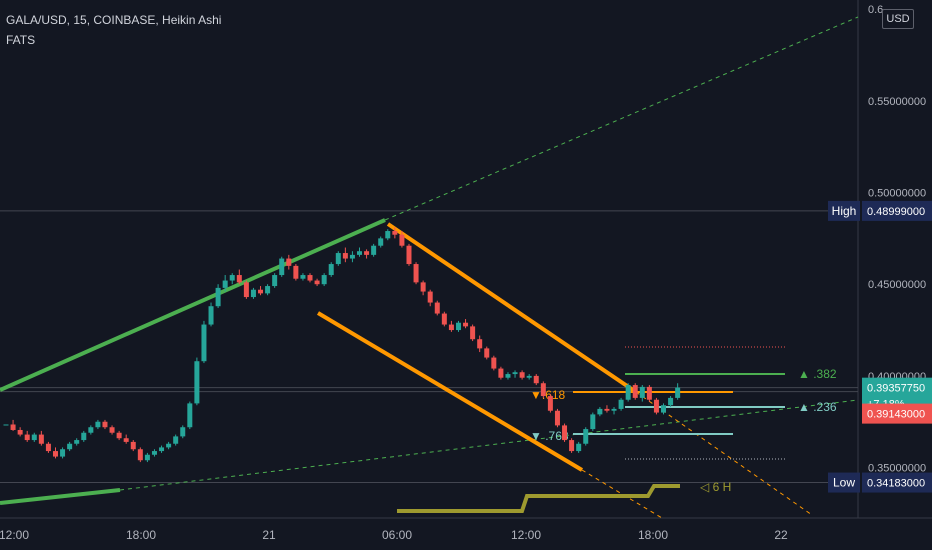 The image size is (932, 550). What do you see at coordinates (14, 535) in the screenshot?
I see `x-tick-label-0: 12:00` at bounding box center [14, 535].